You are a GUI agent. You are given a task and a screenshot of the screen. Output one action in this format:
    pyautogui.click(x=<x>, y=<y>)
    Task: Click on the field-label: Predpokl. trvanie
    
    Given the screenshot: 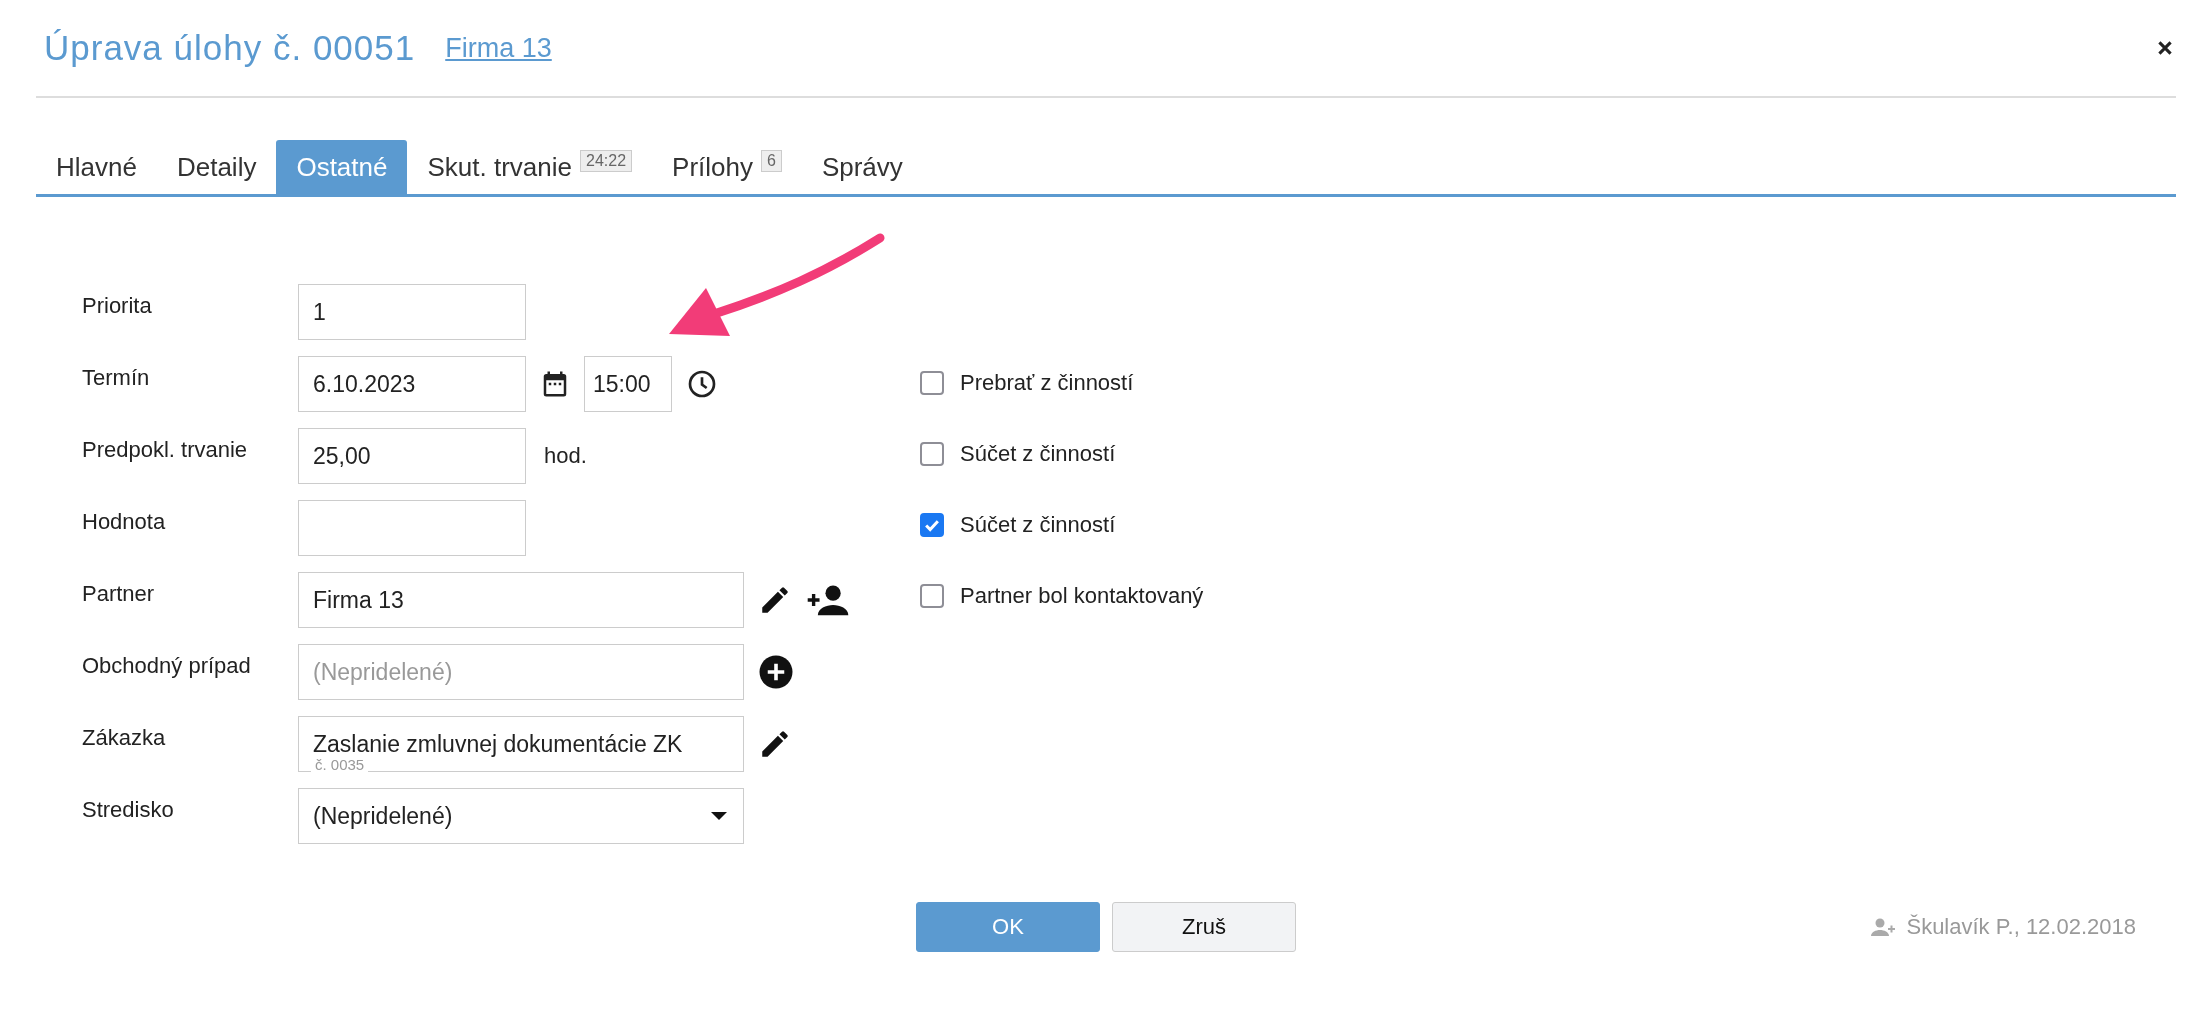 What is the action you would take?
    pyautogui.click(x=165, y=450)
    